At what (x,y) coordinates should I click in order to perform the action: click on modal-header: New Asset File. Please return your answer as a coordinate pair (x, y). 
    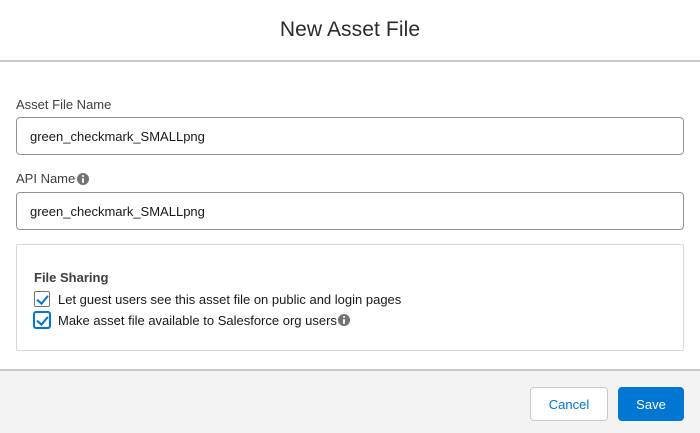
    Looking at the image, I should click on (350, 31).